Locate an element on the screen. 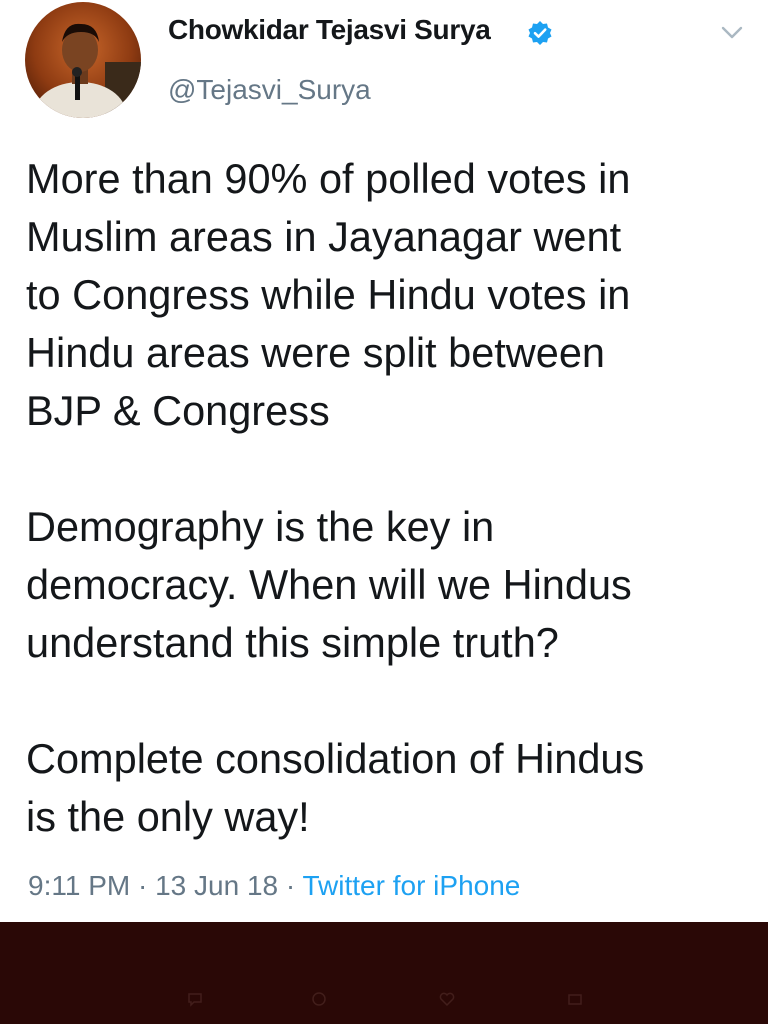  tweet-meta: 9:11 PM · 13 Jun 18 · Twitter for iPhone is located at coordinates (274, 886).